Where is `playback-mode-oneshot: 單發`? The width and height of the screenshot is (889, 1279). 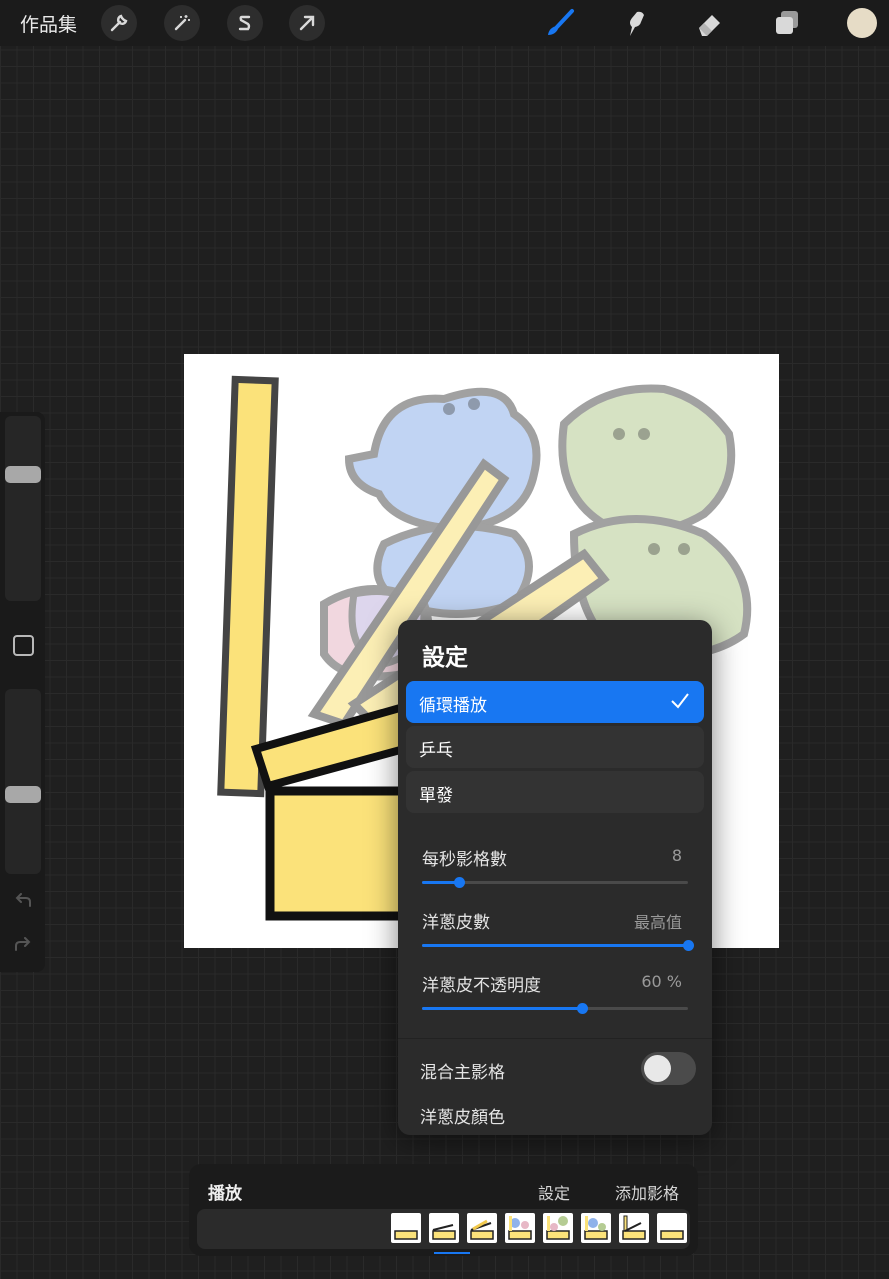 playback-mode-oneshot: 單發 is located at coordinates (555, 792).